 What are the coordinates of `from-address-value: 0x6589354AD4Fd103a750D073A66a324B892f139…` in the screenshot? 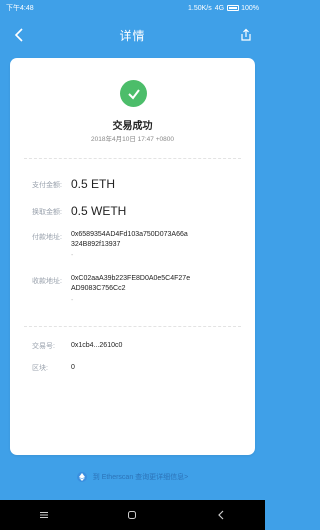 It's located at (131, 240).